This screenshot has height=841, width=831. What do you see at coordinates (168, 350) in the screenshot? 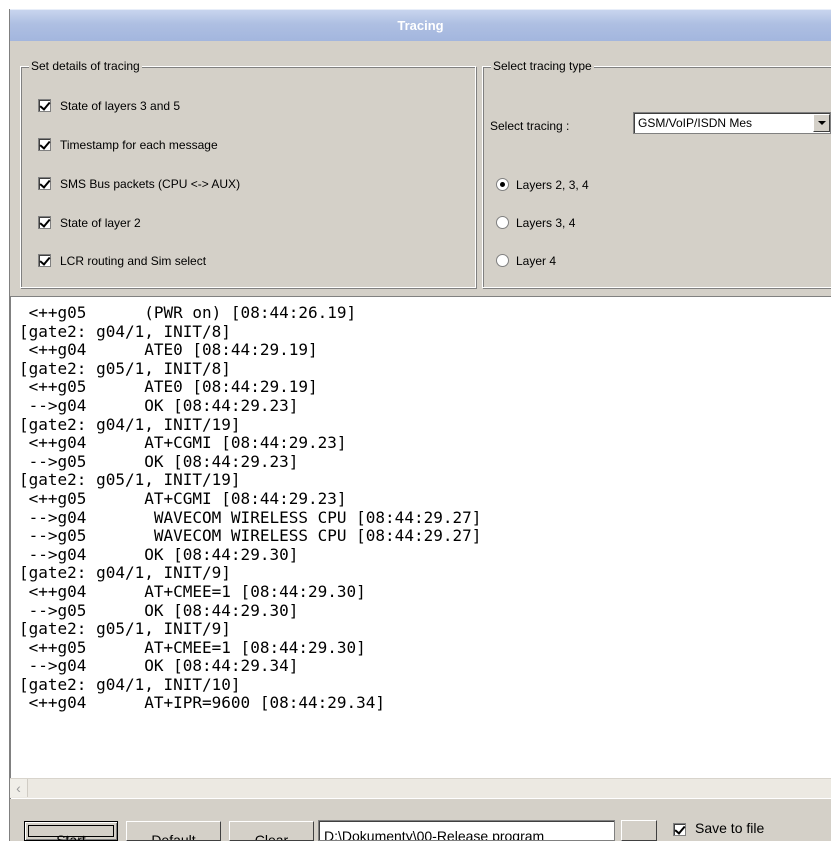
I see `log-line: <++g04 ATE0 [08:44:29.19]` at bounding box center [168, 350].